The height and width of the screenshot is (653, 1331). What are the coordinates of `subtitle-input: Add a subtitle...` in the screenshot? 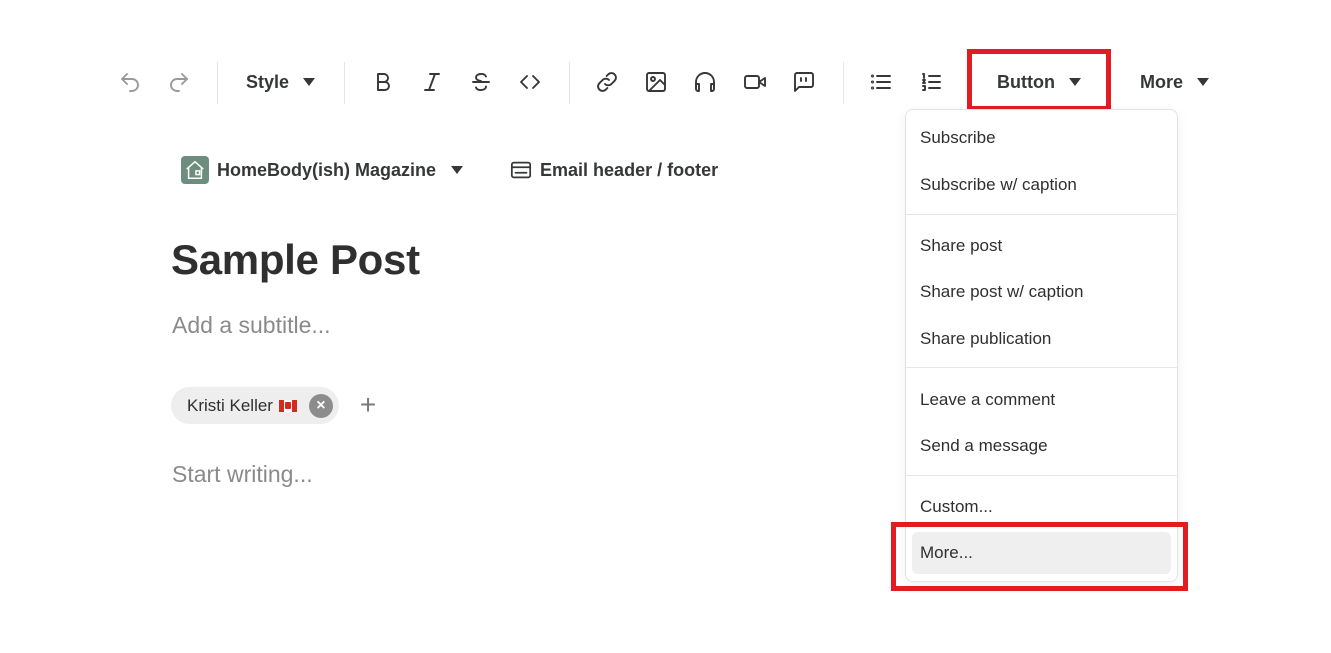 It's located at (251, 325).